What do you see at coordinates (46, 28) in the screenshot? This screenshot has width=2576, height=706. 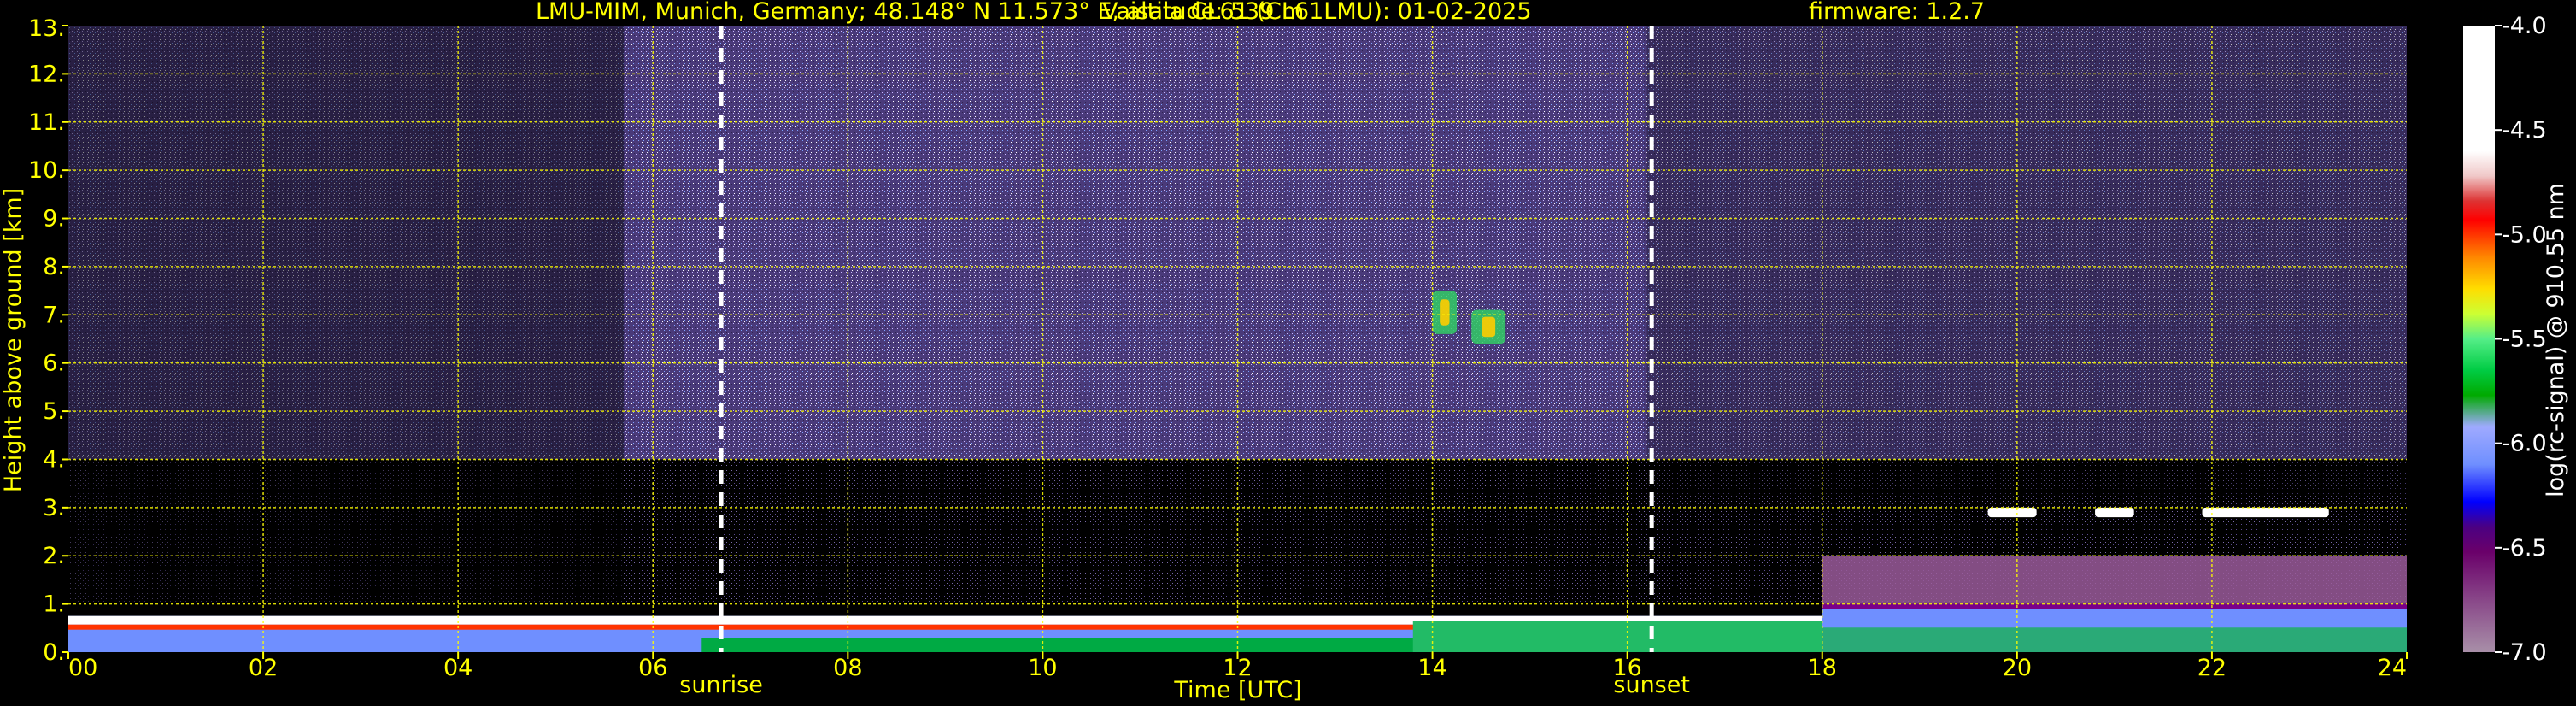 I see `y-tick-label-13: 13.` at bounding box center [46, 28].